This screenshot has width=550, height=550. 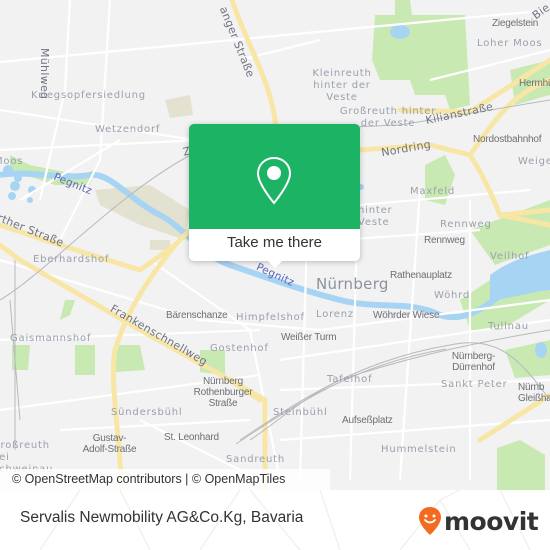 I want to click on district-label: Steinbühl, so click(x=300, y=412).